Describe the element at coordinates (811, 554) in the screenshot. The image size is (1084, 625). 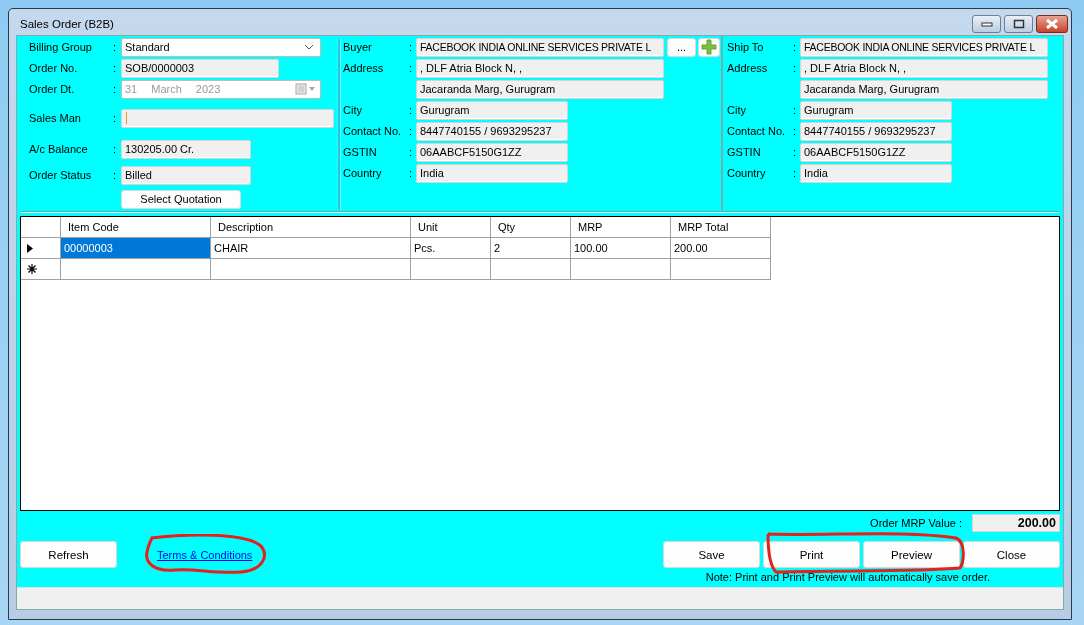
I see `action-button: Print` at that location.